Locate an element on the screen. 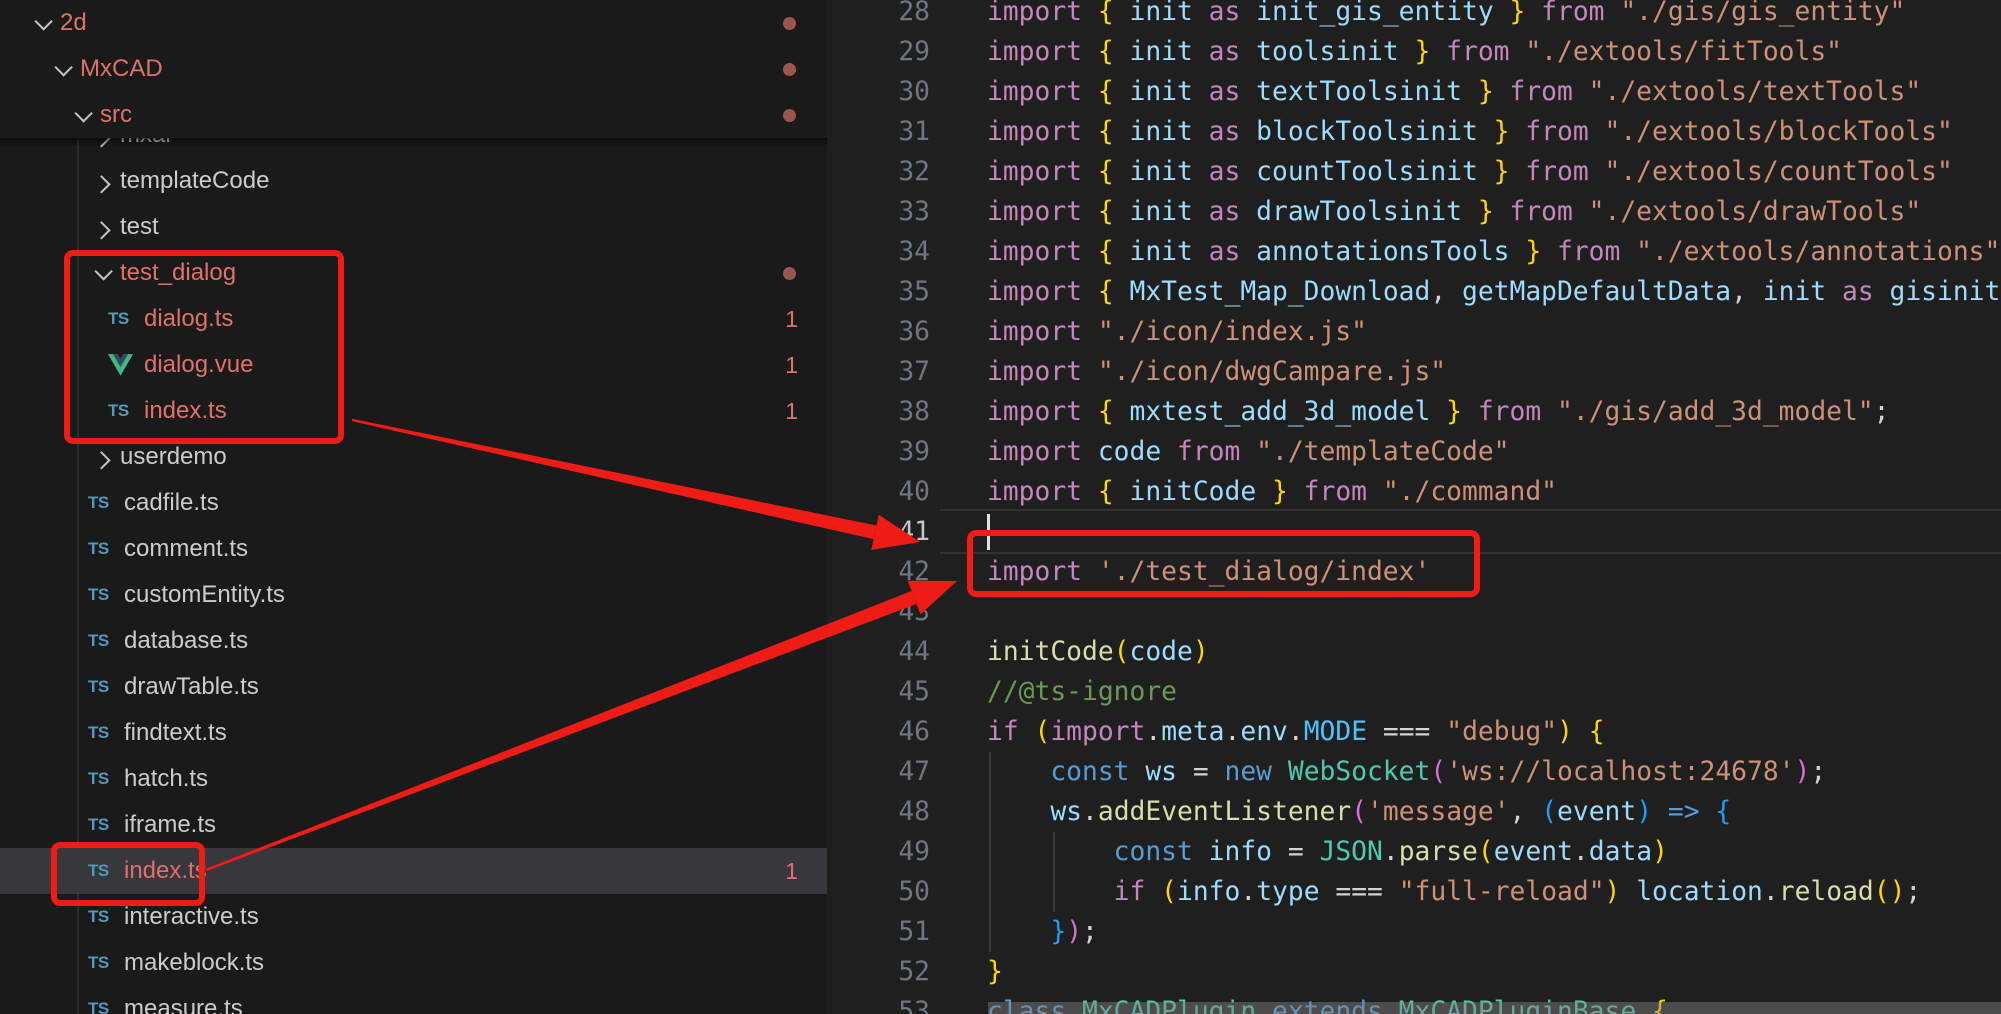 This screenshot has height=1014, width=2001. tree-item-src: src is located at coordinates (413, 115).